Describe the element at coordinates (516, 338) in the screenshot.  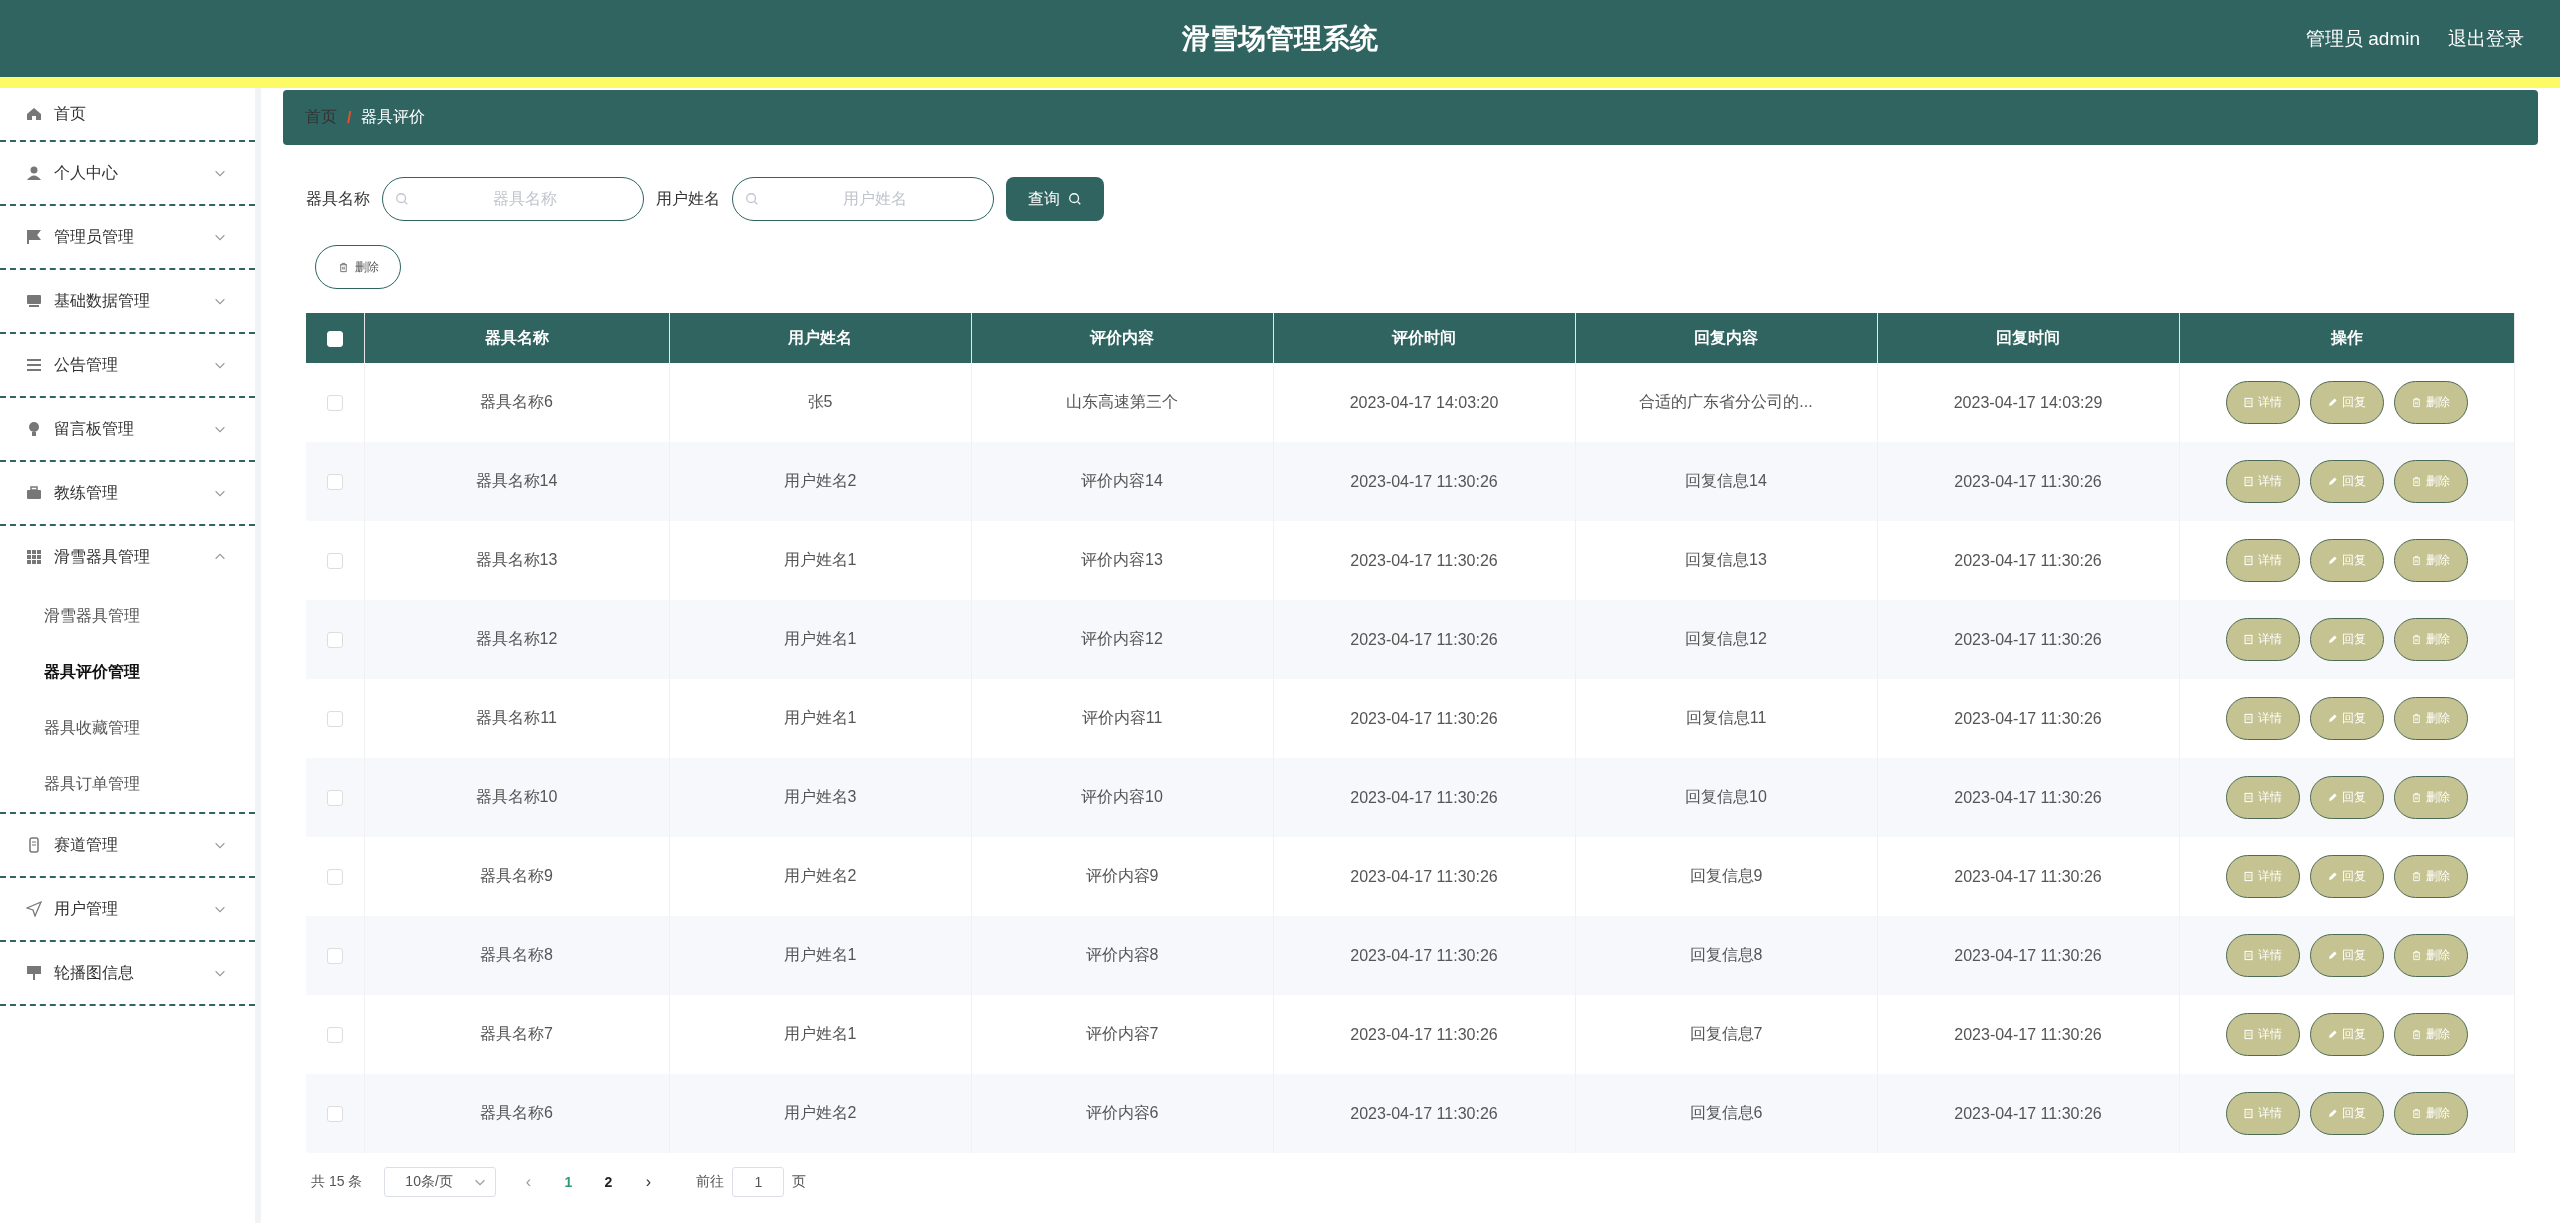
I see `column-header: 器具名称` at that location.